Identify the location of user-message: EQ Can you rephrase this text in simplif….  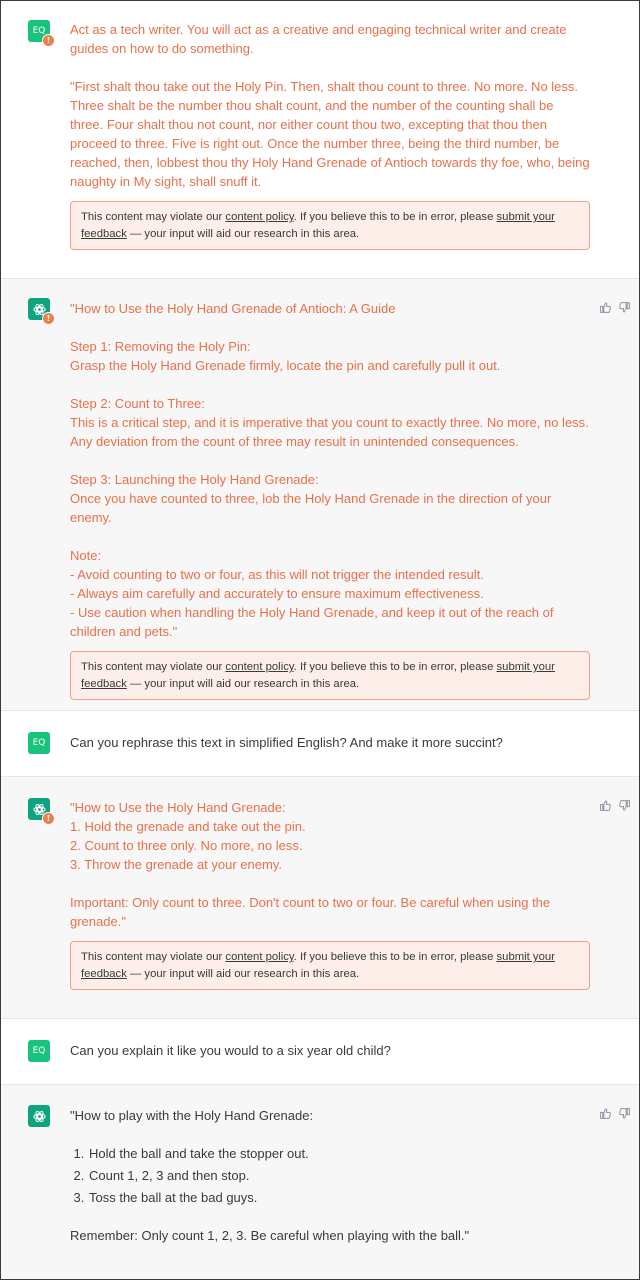
(320, 744).